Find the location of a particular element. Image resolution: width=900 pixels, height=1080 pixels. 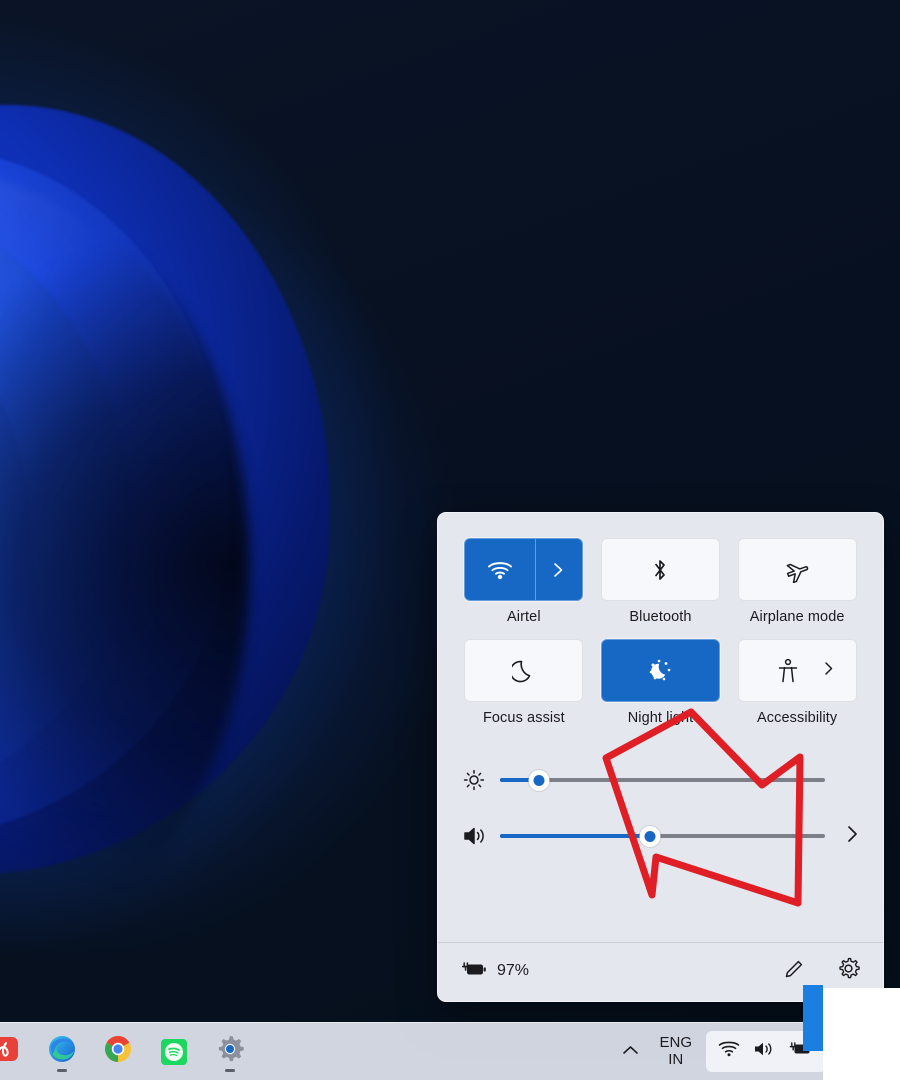

tile-cell-bluetooth: Bluetooth is located at coordinates (661, 581).